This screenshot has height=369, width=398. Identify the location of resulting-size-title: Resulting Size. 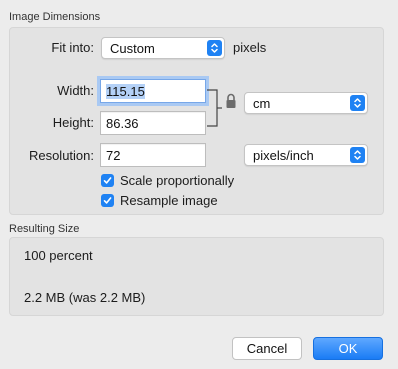
(44, 229).